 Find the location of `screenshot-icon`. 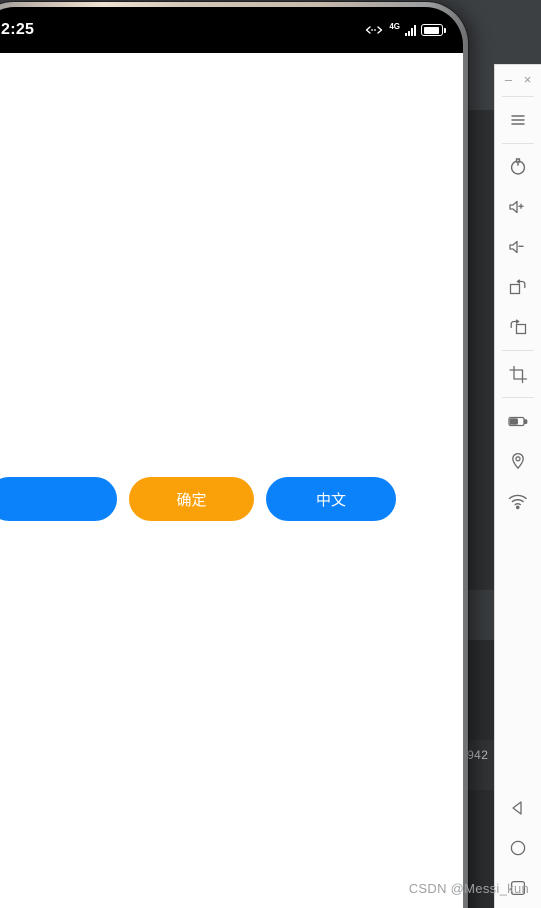

screenshot-icon is located at coordinates (518, 374).